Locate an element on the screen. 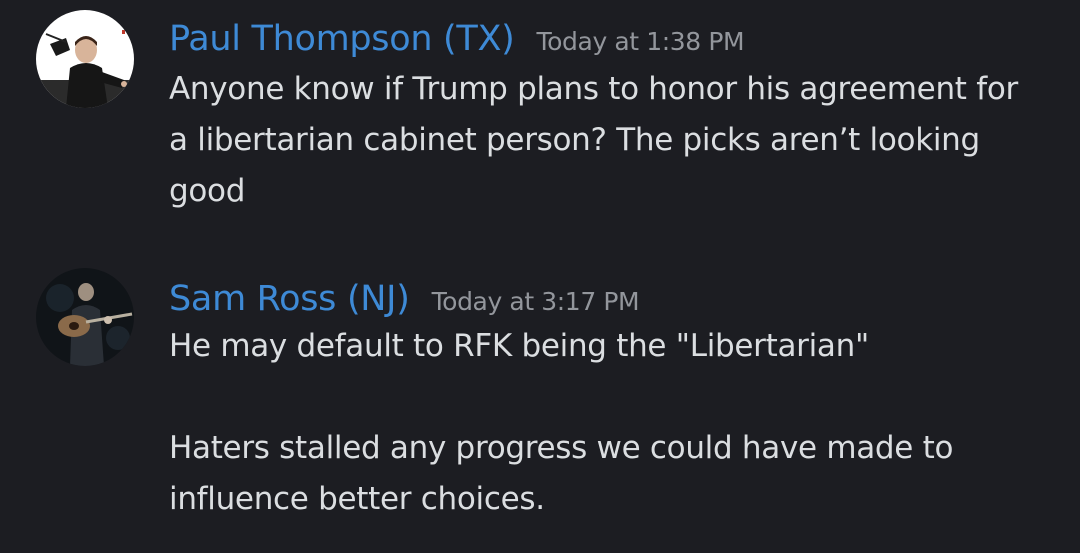 This screenshot has width=1080, height=553. avatar-sam-ross is located at coordinates (85, 317).